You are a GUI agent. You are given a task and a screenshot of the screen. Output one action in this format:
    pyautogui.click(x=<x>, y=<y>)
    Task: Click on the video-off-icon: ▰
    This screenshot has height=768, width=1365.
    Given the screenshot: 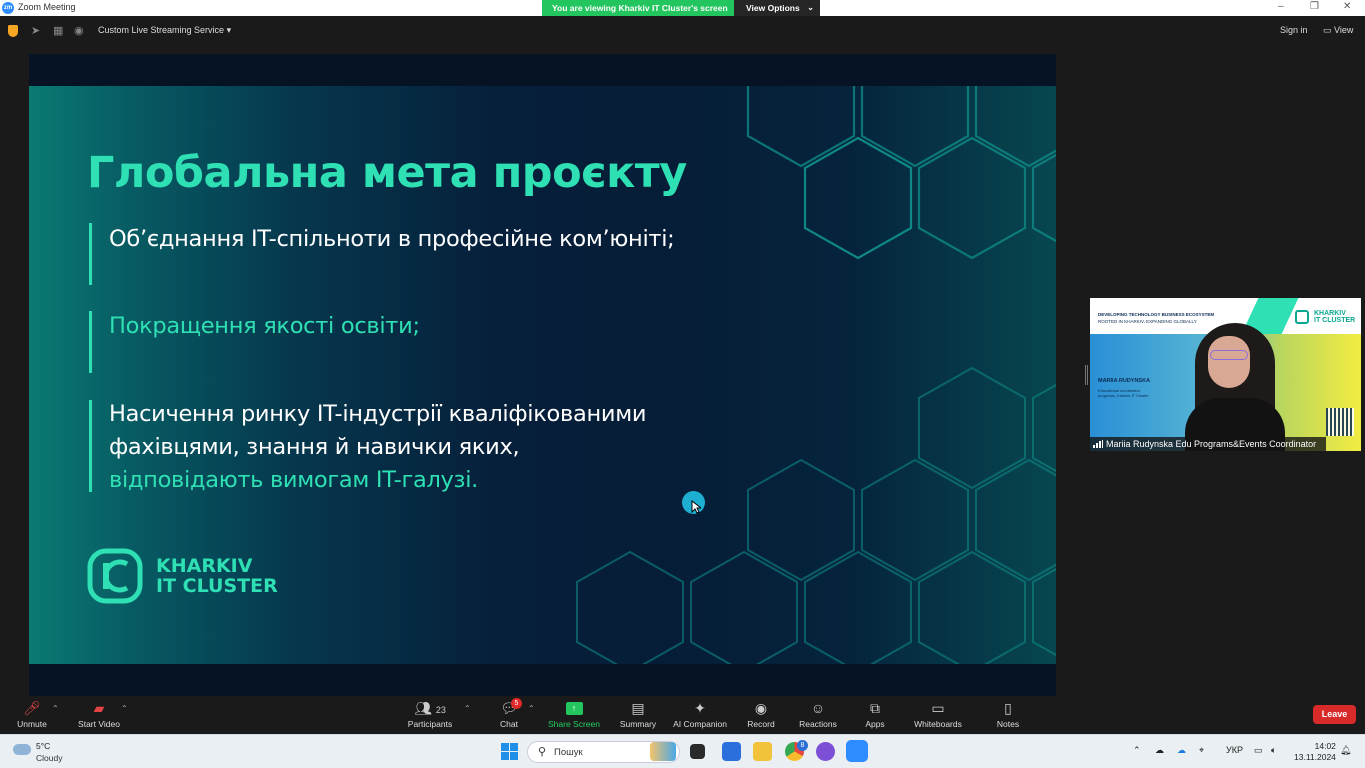 What is the action you would take?
    pyautogui.click(x=99, y=708)
    